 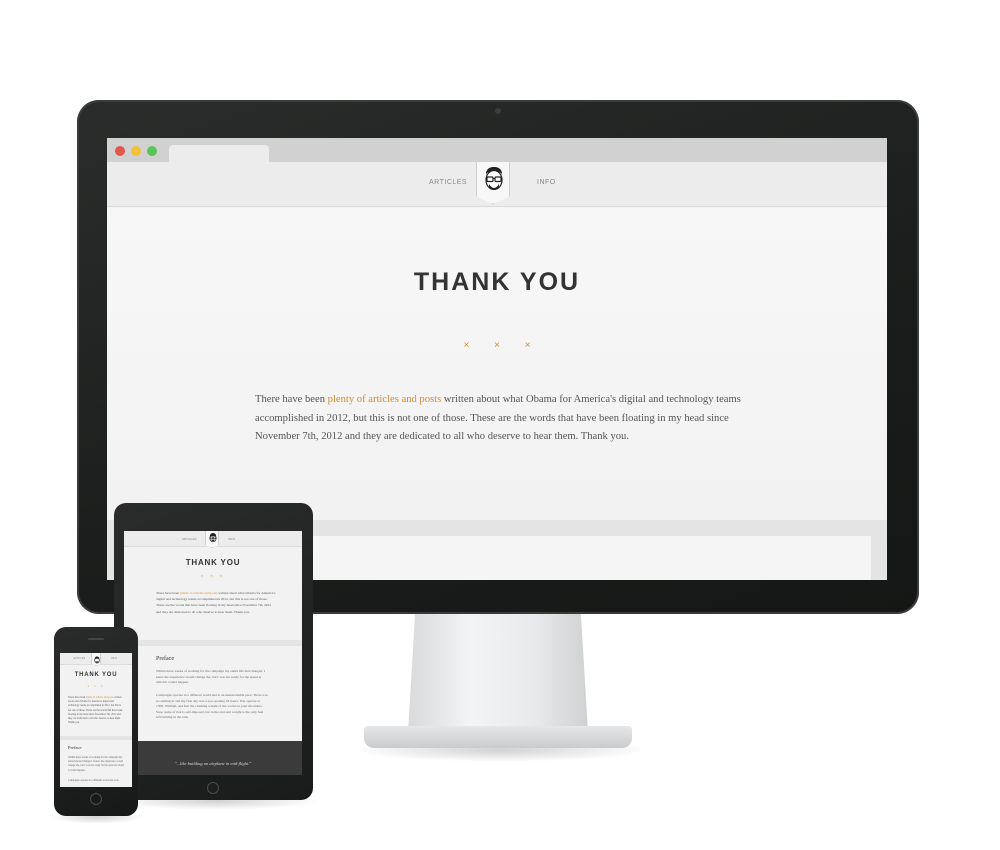 I want to click on camera-icon, so click(x=498, y=111).